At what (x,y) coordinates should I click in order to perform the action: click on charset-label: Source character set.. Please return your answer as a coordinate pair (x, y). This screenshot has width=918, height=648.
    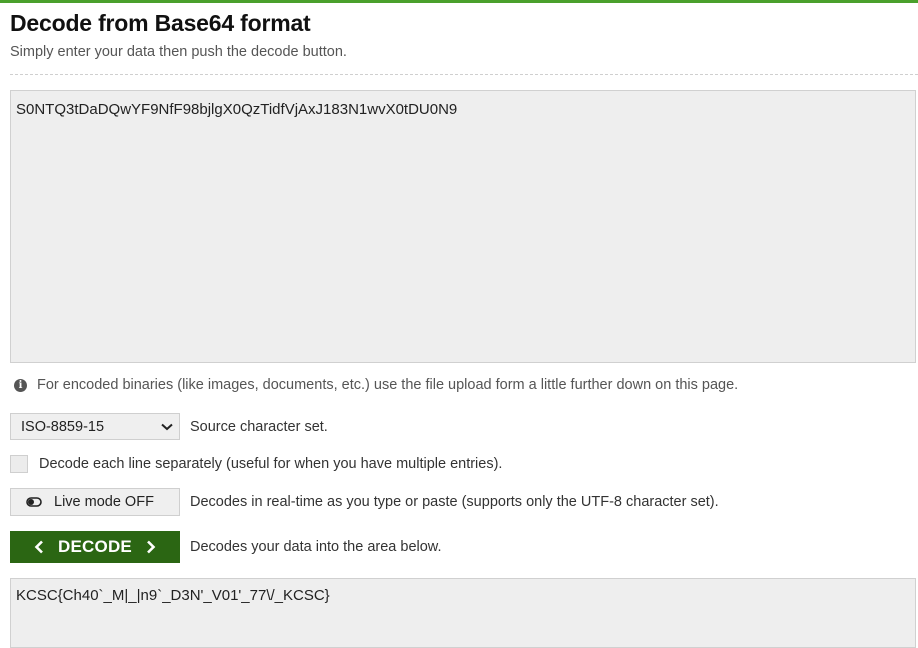
    Looking at the image, I should click on (259, 426).